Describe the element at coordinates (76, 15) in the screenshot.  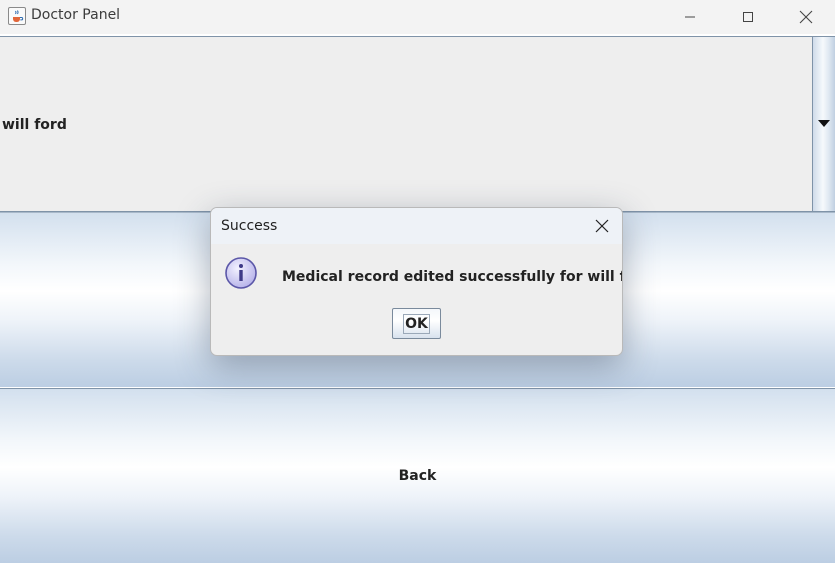
I see `window-title: Doctor Panel` at that location.